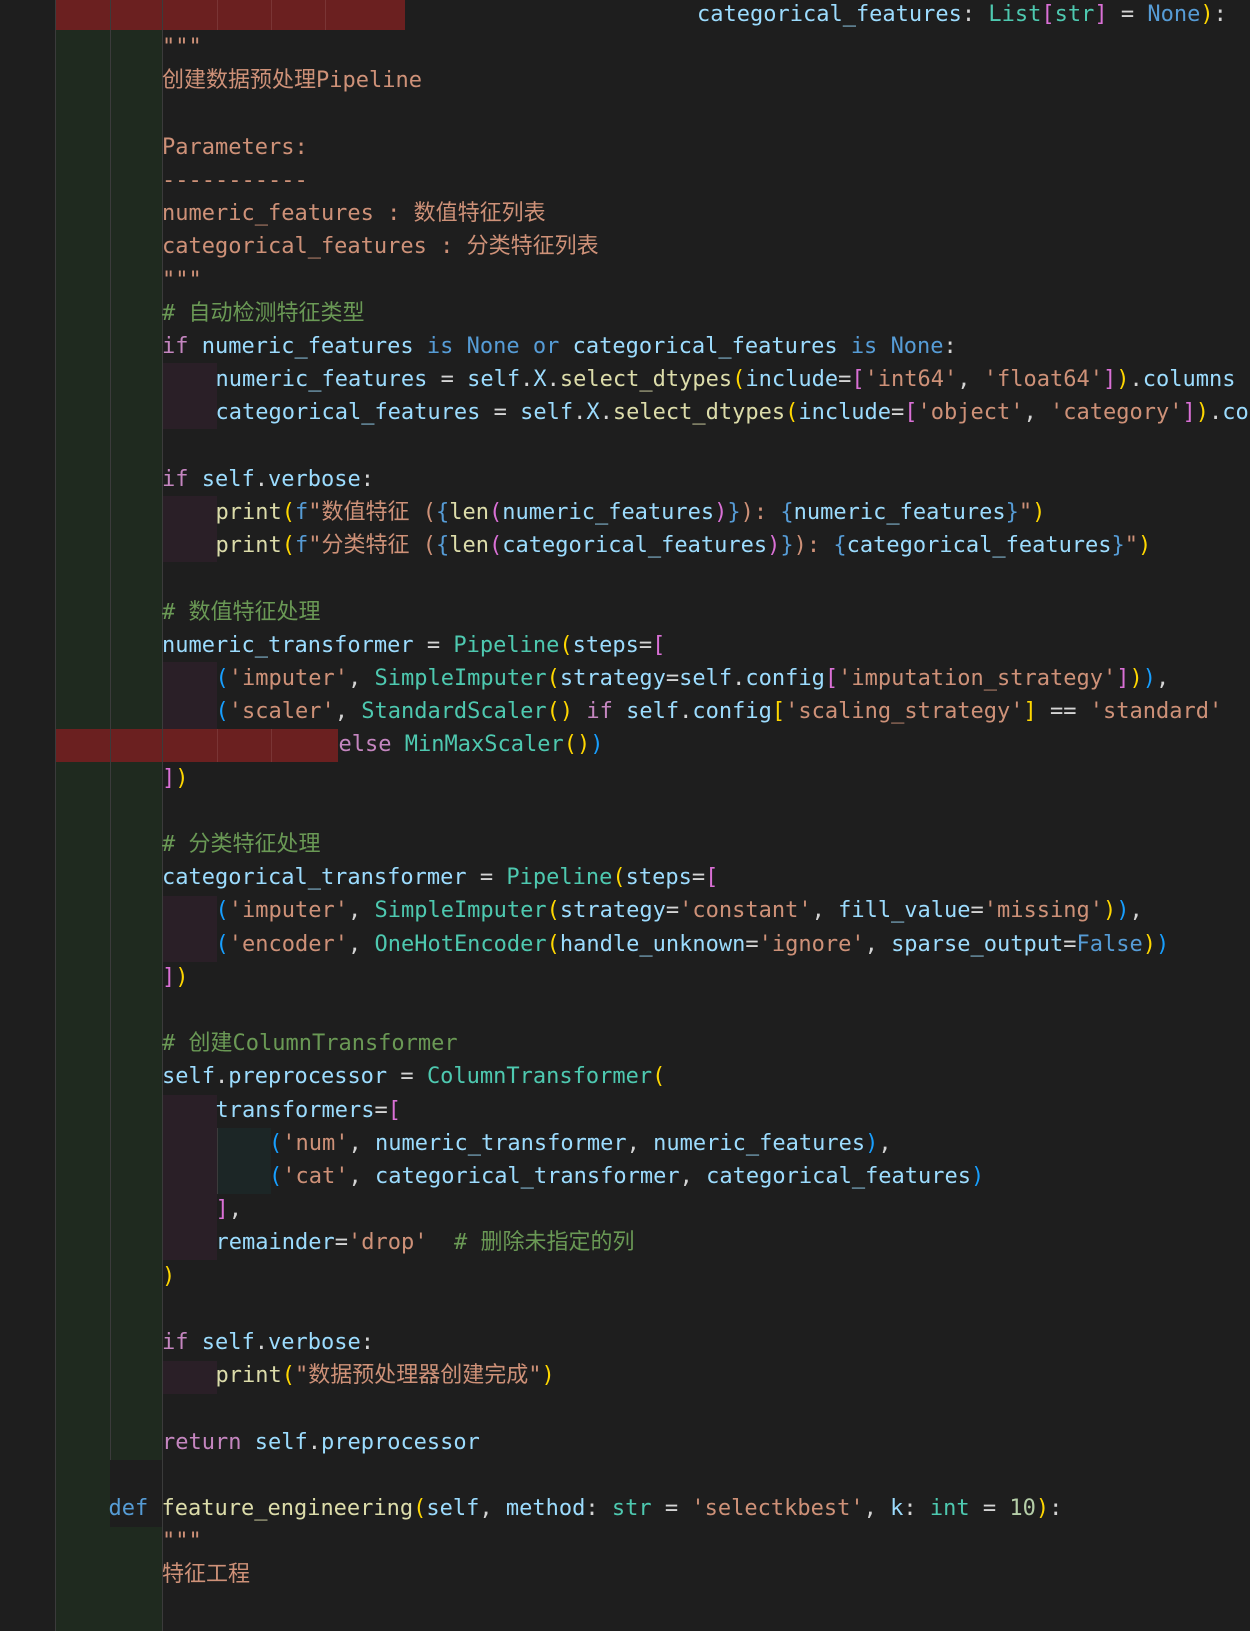 Image resolution: width=1250 pixels, height=1631 pixels. Describe the element at coordinates (413, 645) in the screenshot. I see `code-line: numeric_transformer = Pipeline(steps=[` at that location.